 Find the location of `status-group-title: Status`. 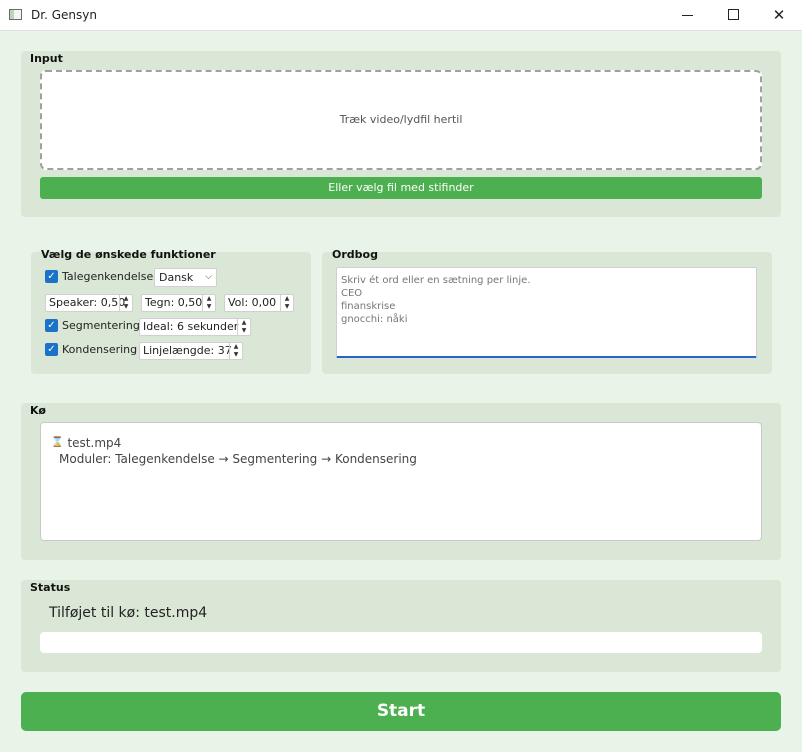

status-group-title: Status is located at coordinates (50, 587).